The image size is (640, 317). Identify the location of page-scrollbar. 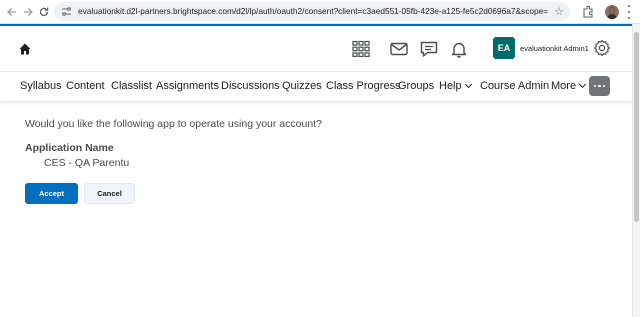
(636, 170).